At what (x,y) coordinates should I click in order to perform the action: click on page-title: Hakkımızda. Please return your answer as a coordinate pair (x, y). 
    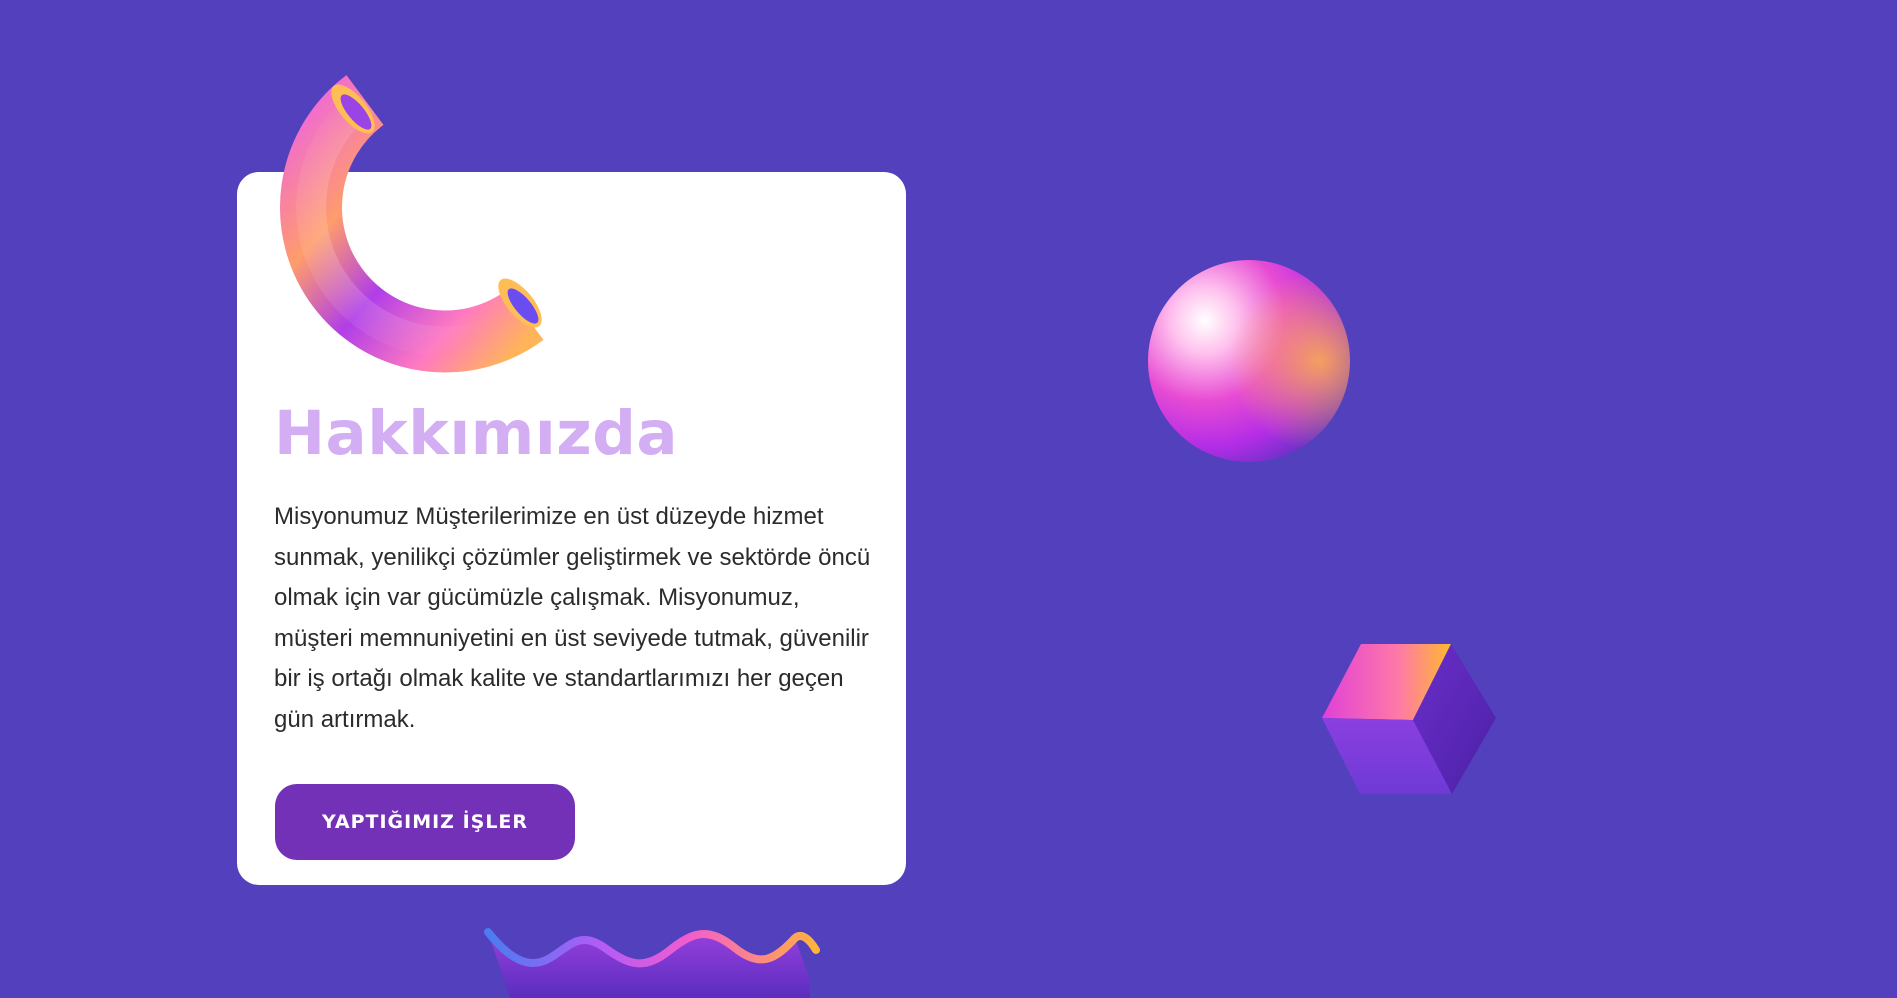
    Looking at the image, I should click on (476, 433).